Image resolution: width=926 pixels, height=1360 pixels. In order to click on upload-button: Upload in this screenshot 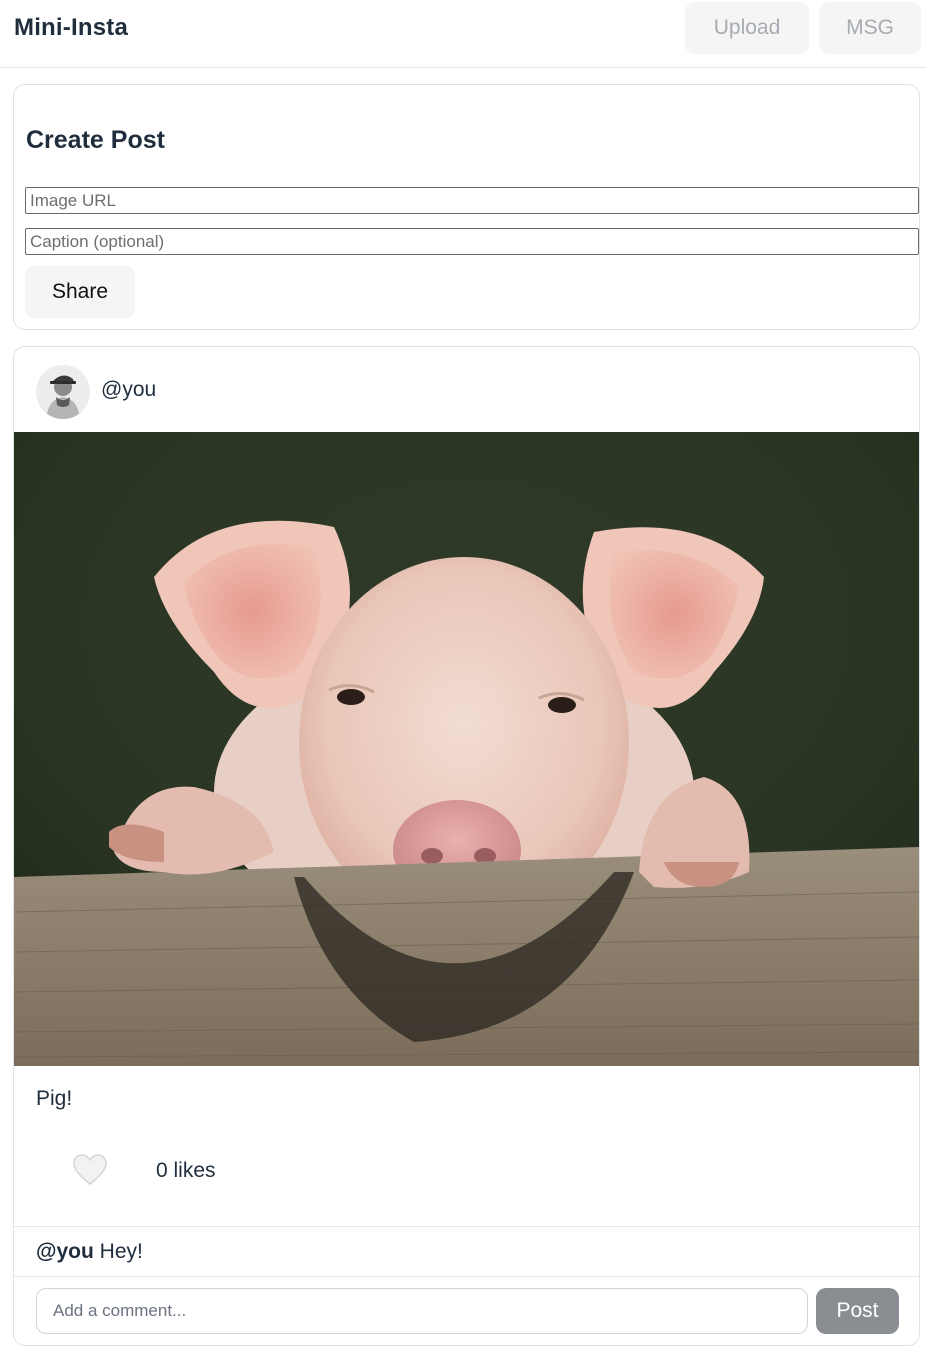, I will do `click(747, 28)`.